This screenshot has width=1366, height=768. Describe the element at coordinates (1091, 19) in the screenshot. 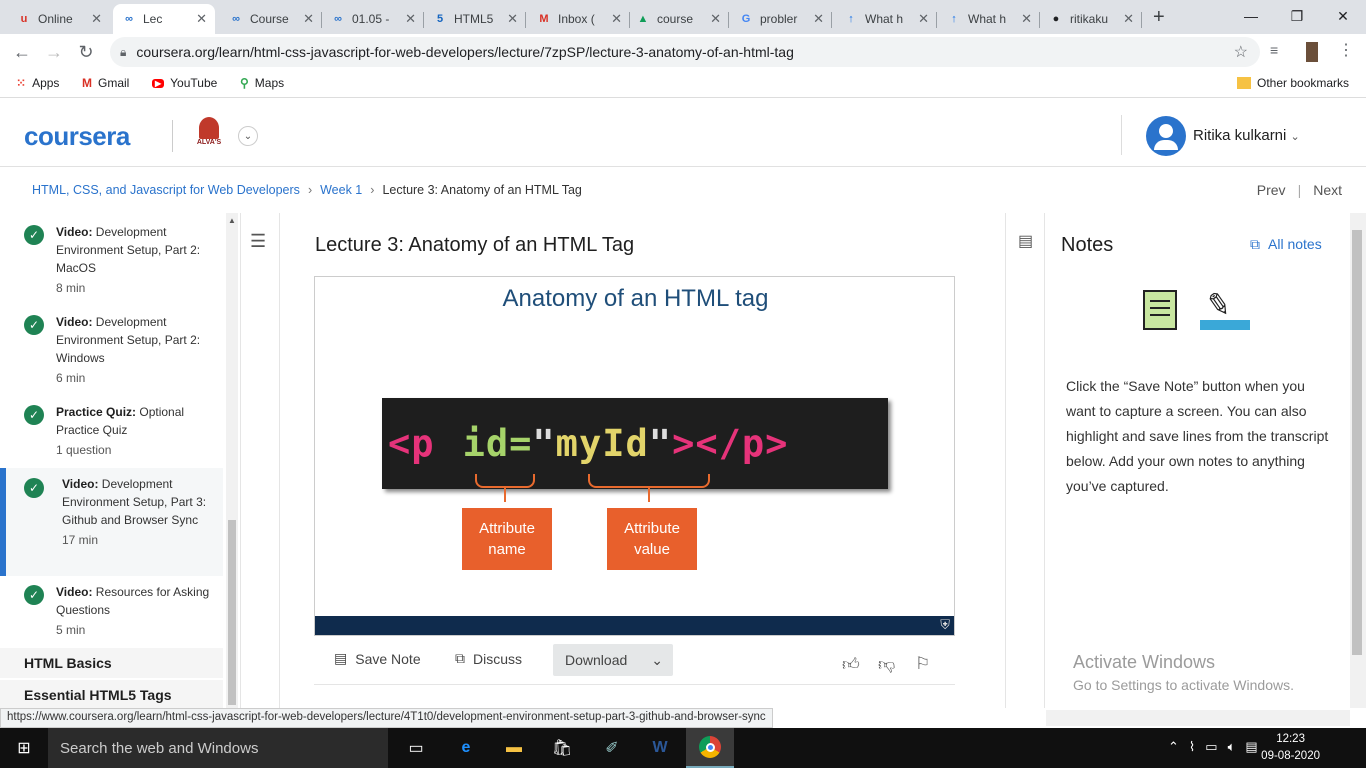

I see `browser-tab: ● ritikaku ✕` at that location.